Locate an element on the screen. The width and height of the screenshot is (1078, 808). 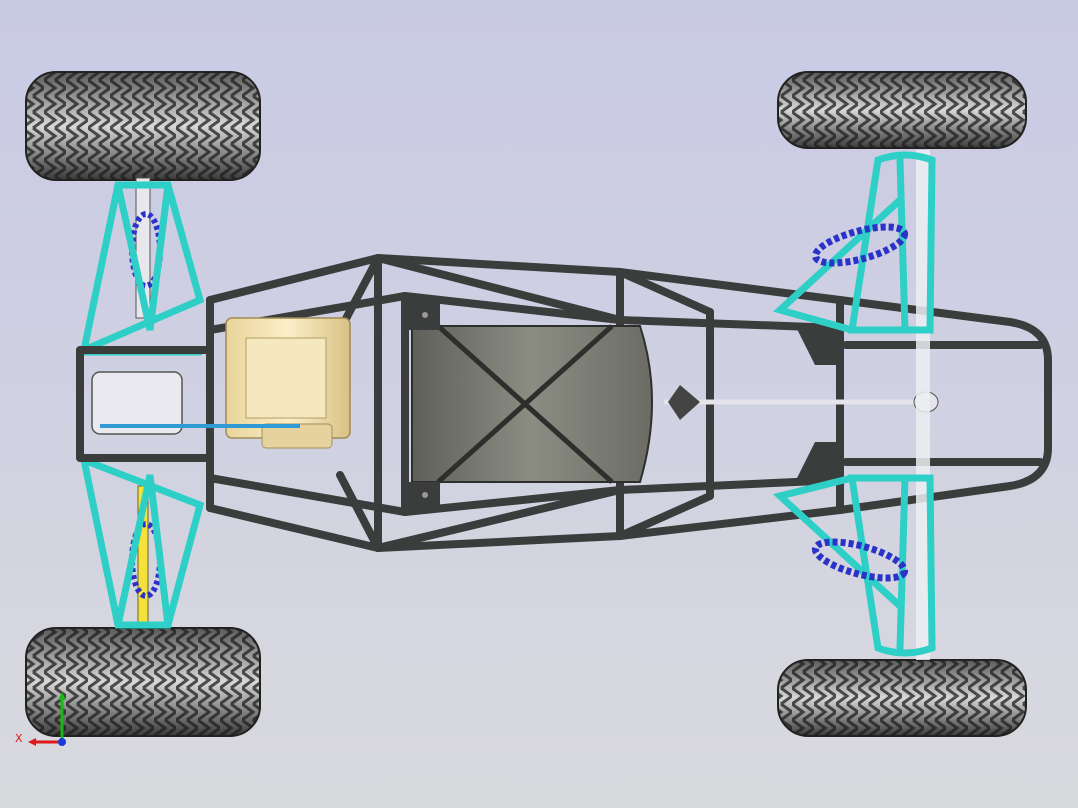
engine is located at coordinates (221, 383).